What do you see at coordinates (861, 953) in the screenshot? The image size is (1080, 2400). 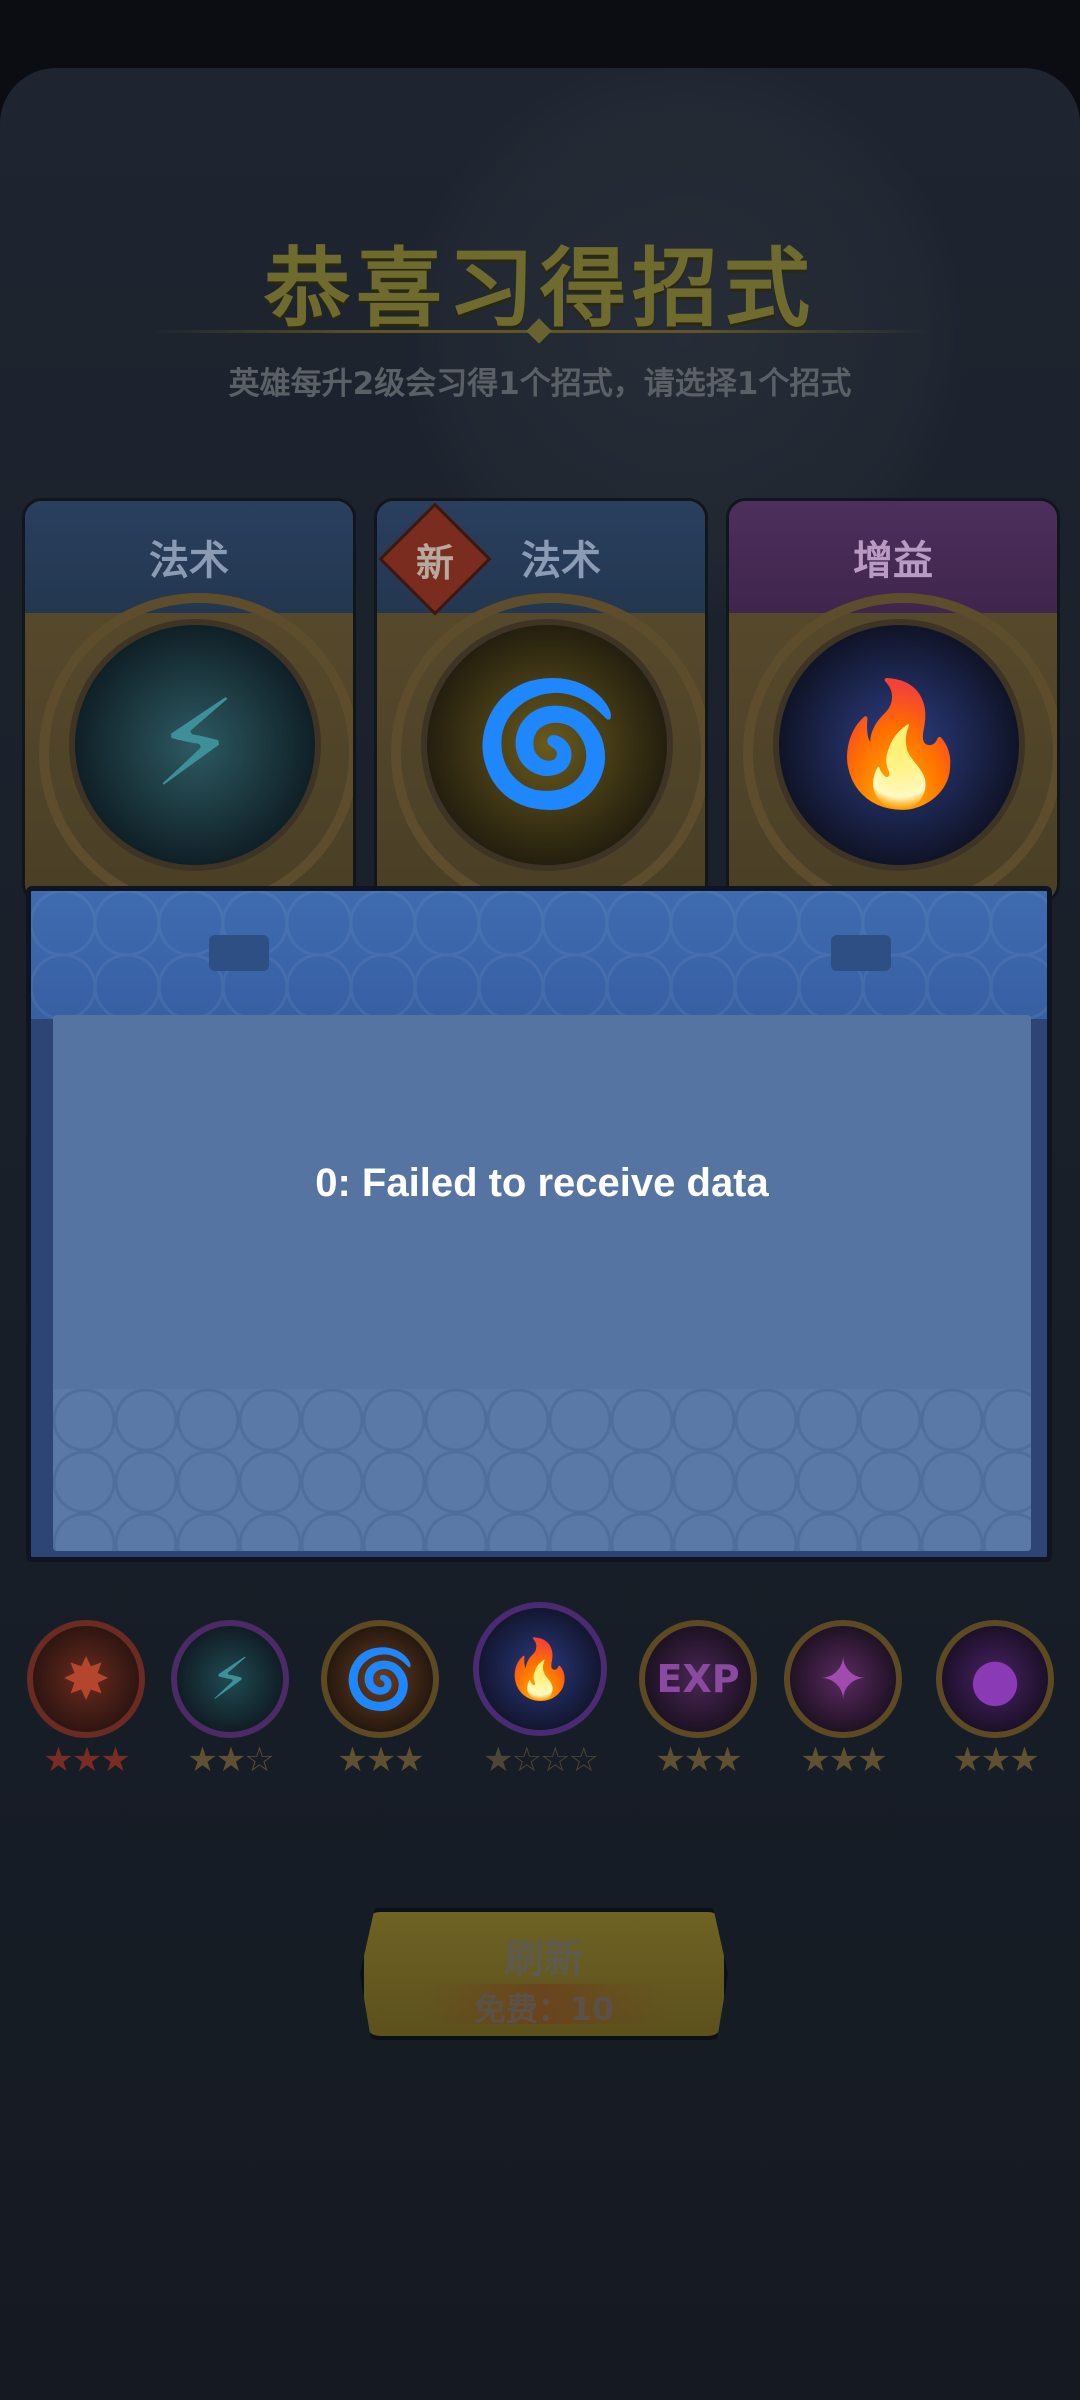 I see `header-tab-right` at bounding box center [861, 953].